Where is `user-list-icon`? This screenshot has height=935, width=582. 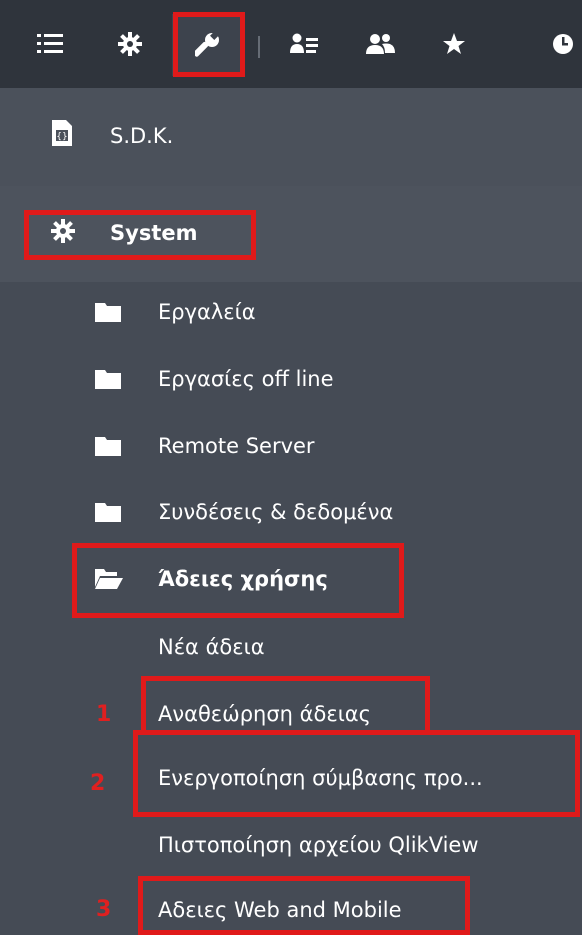
user-list-icon is located at coordinates (304, 44).